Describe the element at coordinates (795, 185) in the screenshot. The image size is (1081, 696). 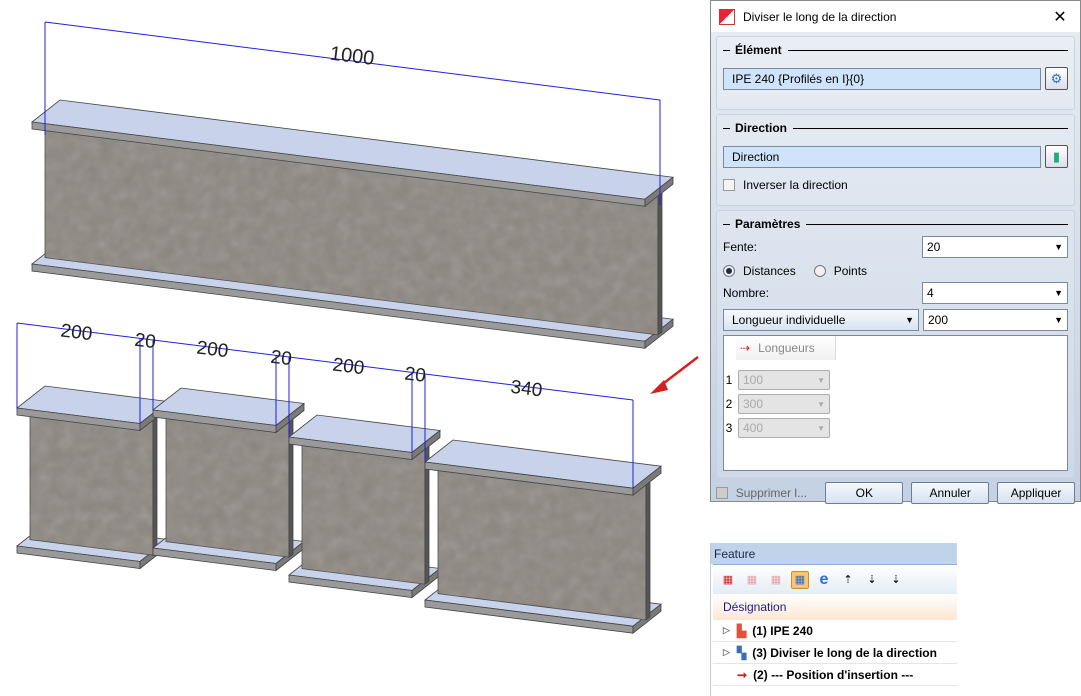
I see `invert-direction-label: Inverser la direction` at that location.